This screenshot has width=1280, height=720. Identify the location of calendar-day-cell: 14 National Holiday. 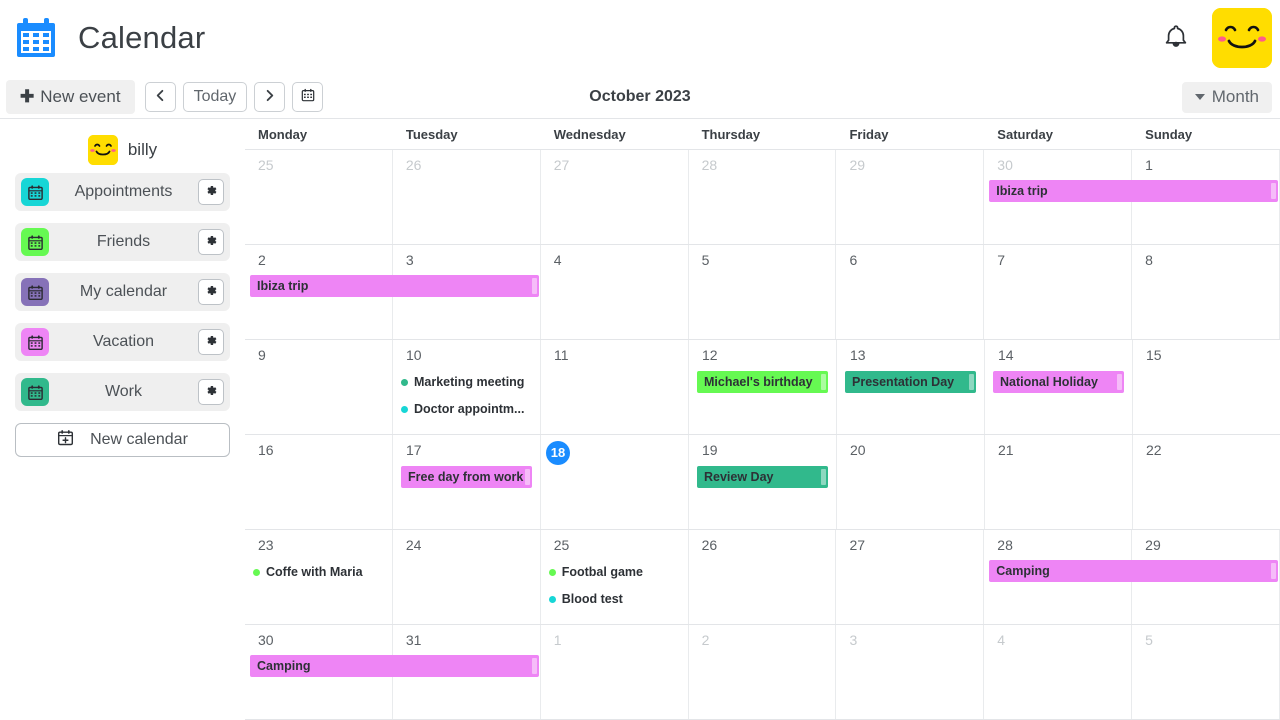
(1059, 387).